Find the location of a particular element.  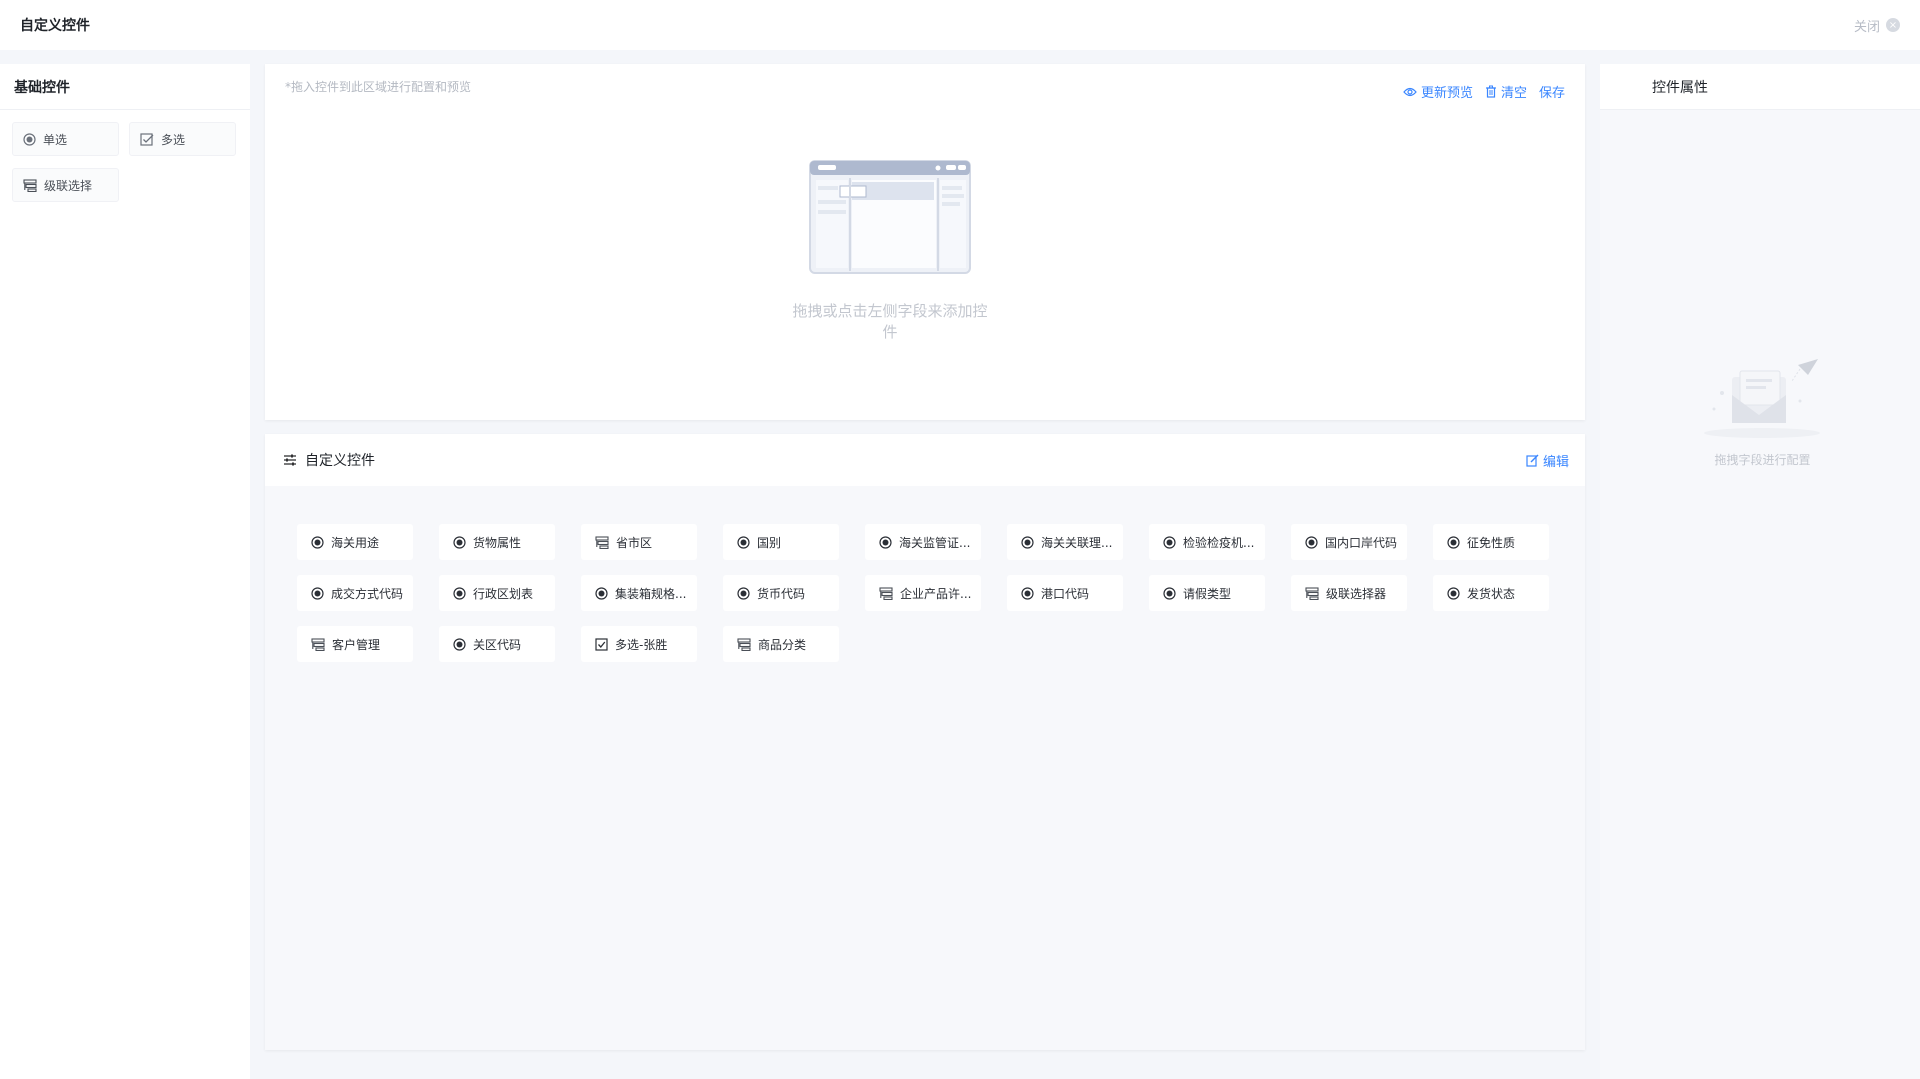

canvas-action-label: 保存 is located at coordinates (1551, 93).